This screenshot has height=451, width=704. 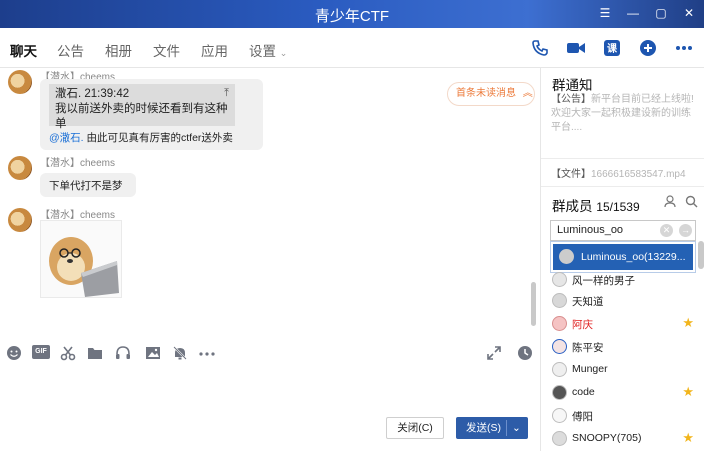 What do you see at coordinates (571, 99) in the screenshot?
I see `notice-tag: 【公告】` at bounding box center [571, 99].